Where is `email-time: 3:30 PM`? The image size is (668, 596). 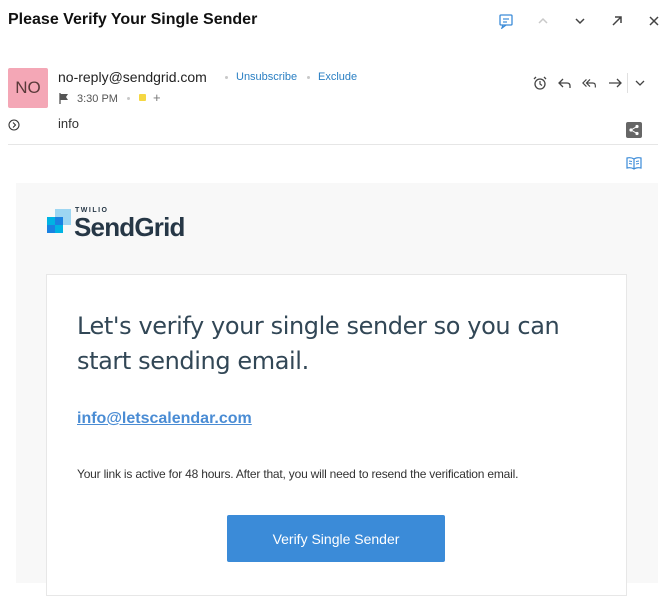
email-time: 3:30 PM is located at coordinates (97, 99).